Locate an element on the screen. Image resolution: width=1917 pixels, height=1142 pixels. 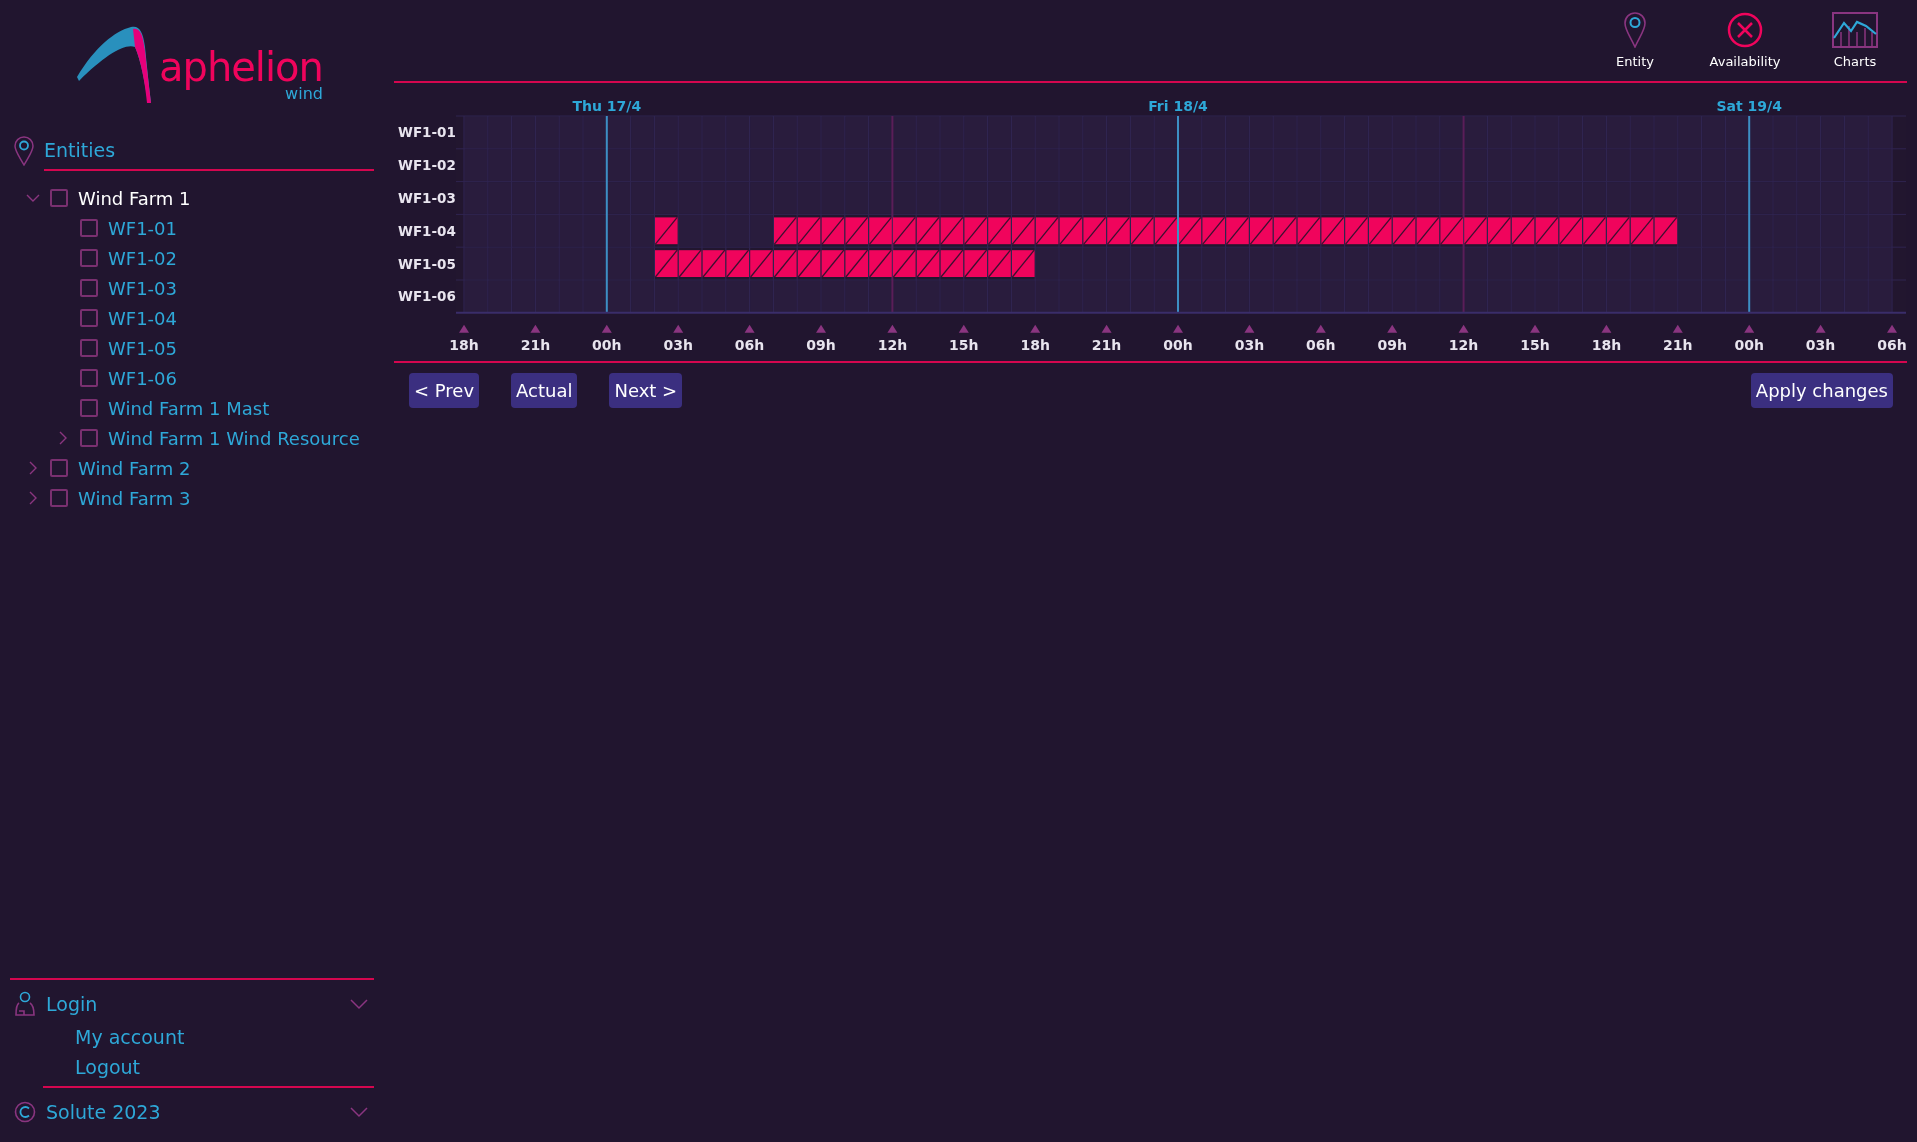
nav-button: Availability is located at coordinates (1745, 40).